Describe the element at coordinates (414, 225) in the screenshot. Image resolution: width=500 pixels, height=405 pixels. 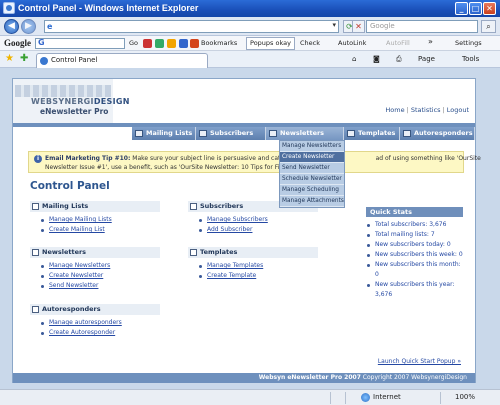
I see `stat-total-subscribers: Total subscribers: 3,676` at that location.